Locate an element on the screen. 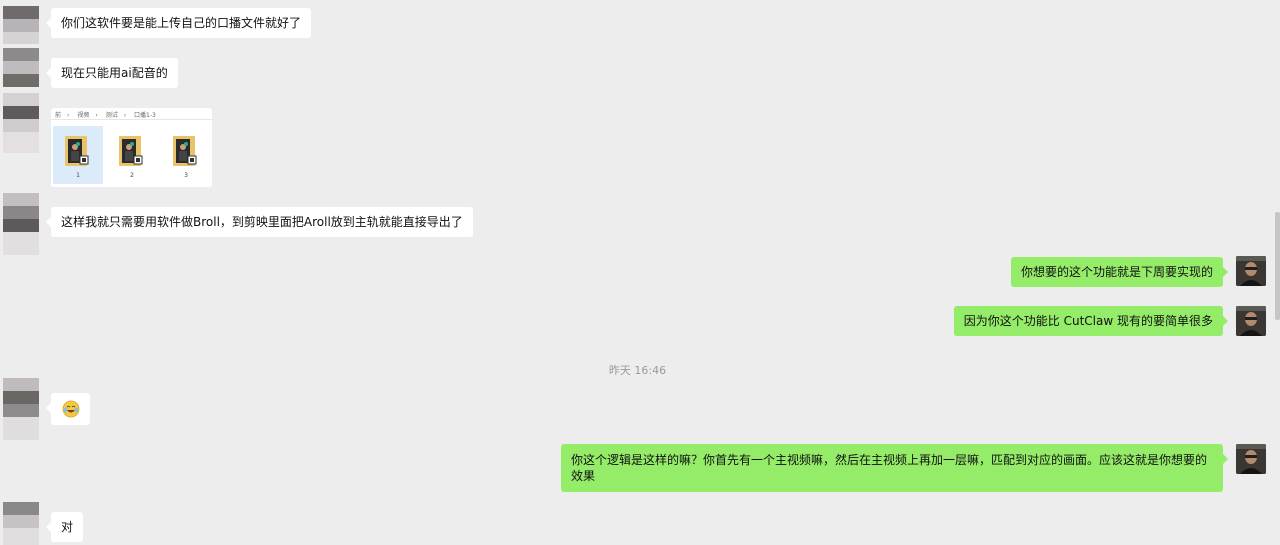 This screenshot has height=545, width=1280. incoming-message-bubble: 对 is located at coordinates (64, 527).